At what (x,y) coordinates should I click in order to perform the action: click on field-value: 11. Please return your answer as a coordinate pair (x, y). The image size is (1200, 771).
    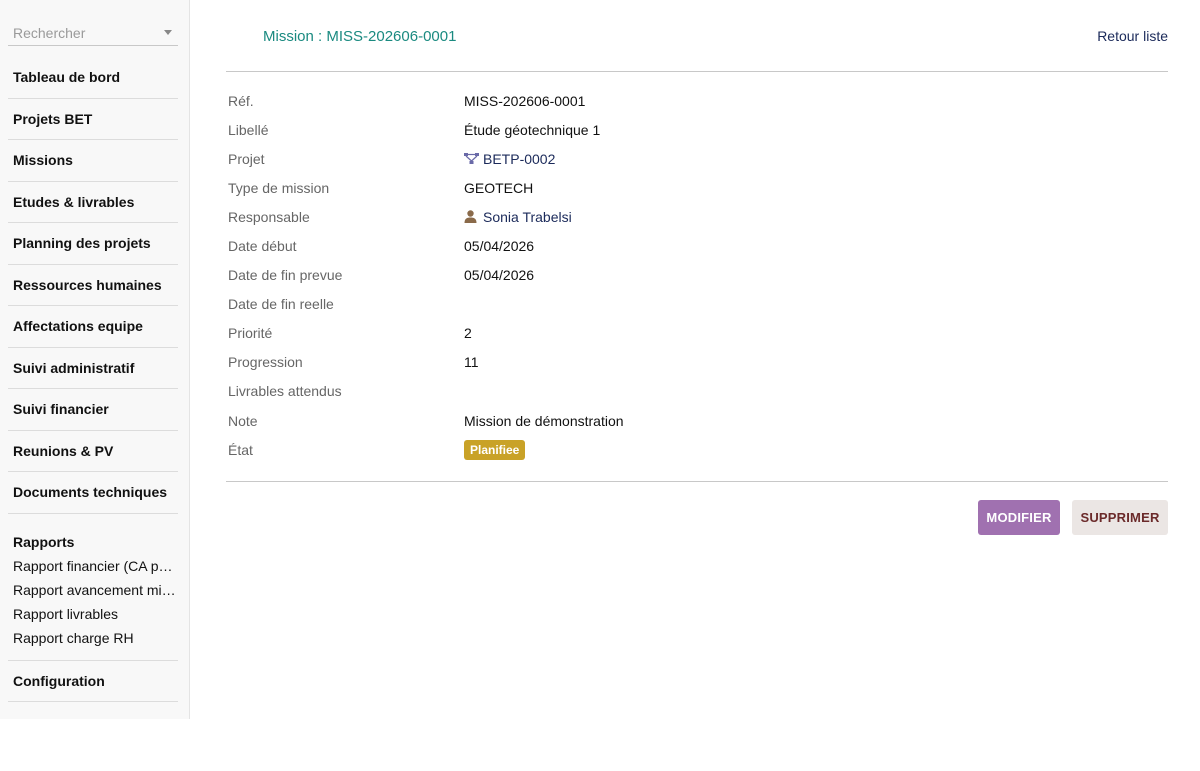
    Looking at the image, I should click on (471, 362).